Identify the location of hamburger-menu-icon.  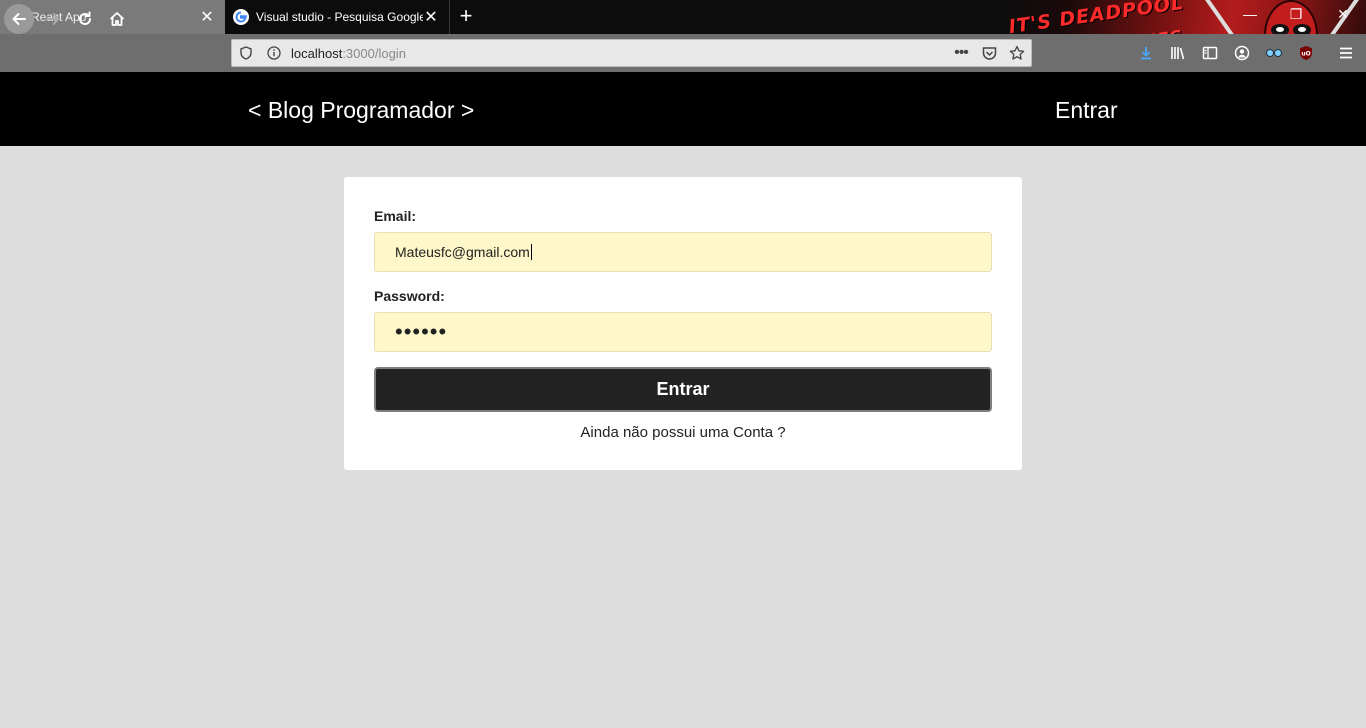
(1346, 53).